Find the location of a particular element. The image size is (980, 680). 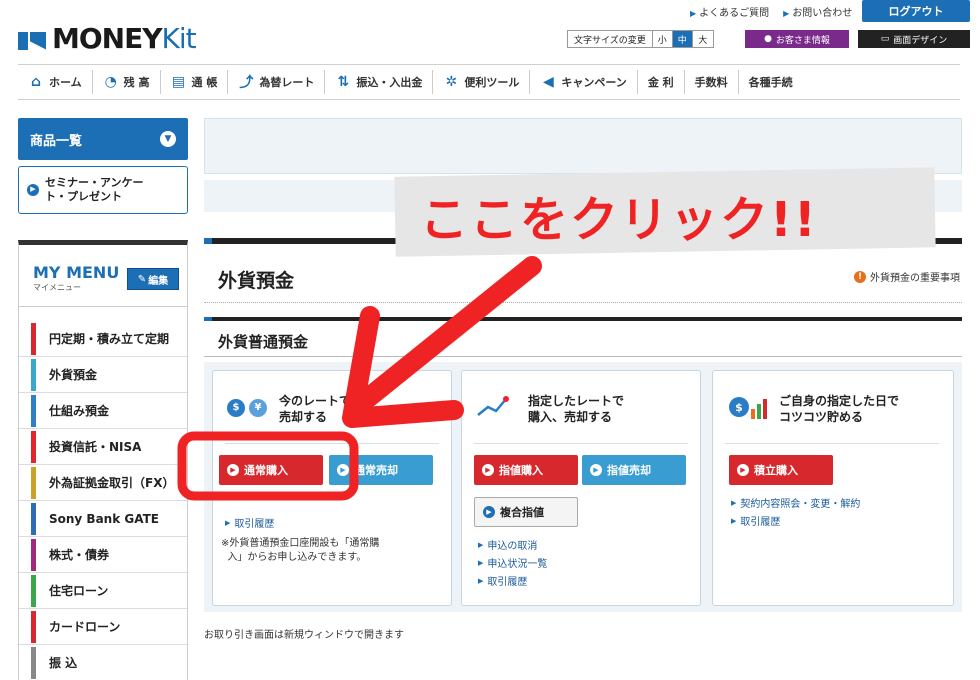

menu-item-card-loan: カードローン is located at coordinates (103, 627).